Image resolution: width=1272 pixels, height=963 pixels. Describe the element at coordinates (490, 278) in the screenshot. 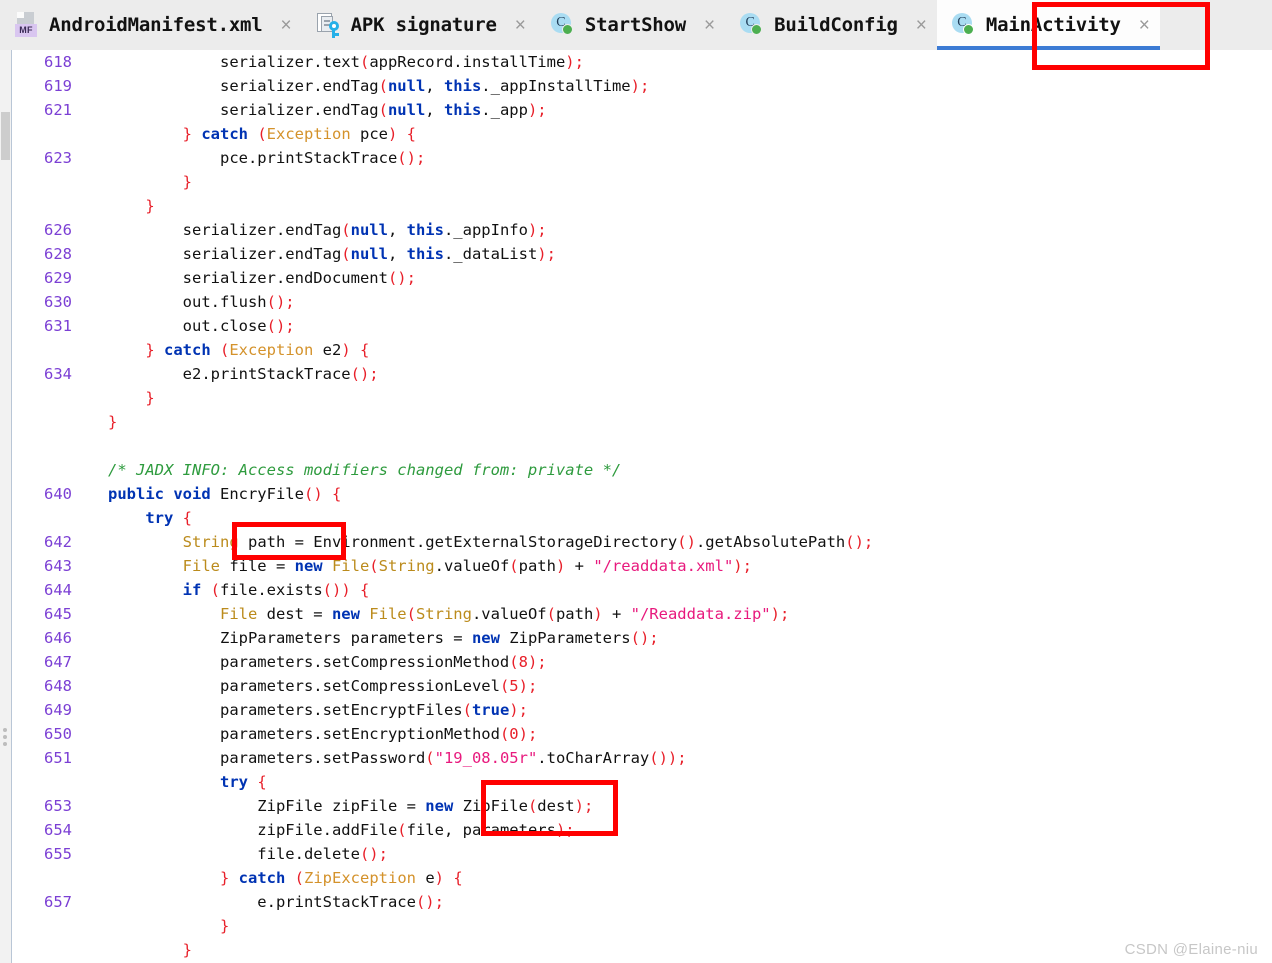

I see `code-line: serializer.endDocument();` at that location.